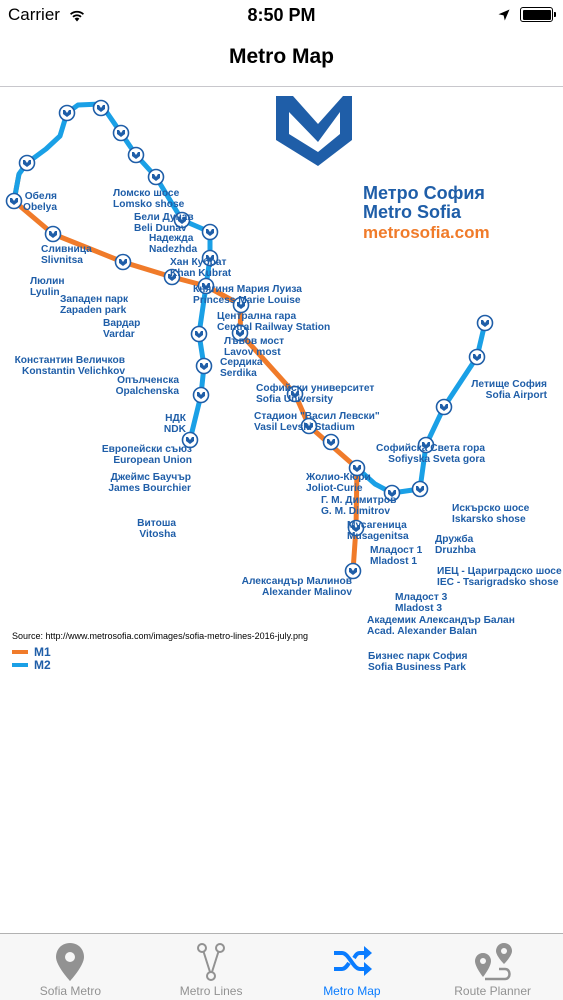 The width and height of the screenshot is (563, 1000). Describe the element at coordinates (164, 223) in the screenshot. I see `station-beli-dunav: Бели Дунав Beli Dunav` at that location.